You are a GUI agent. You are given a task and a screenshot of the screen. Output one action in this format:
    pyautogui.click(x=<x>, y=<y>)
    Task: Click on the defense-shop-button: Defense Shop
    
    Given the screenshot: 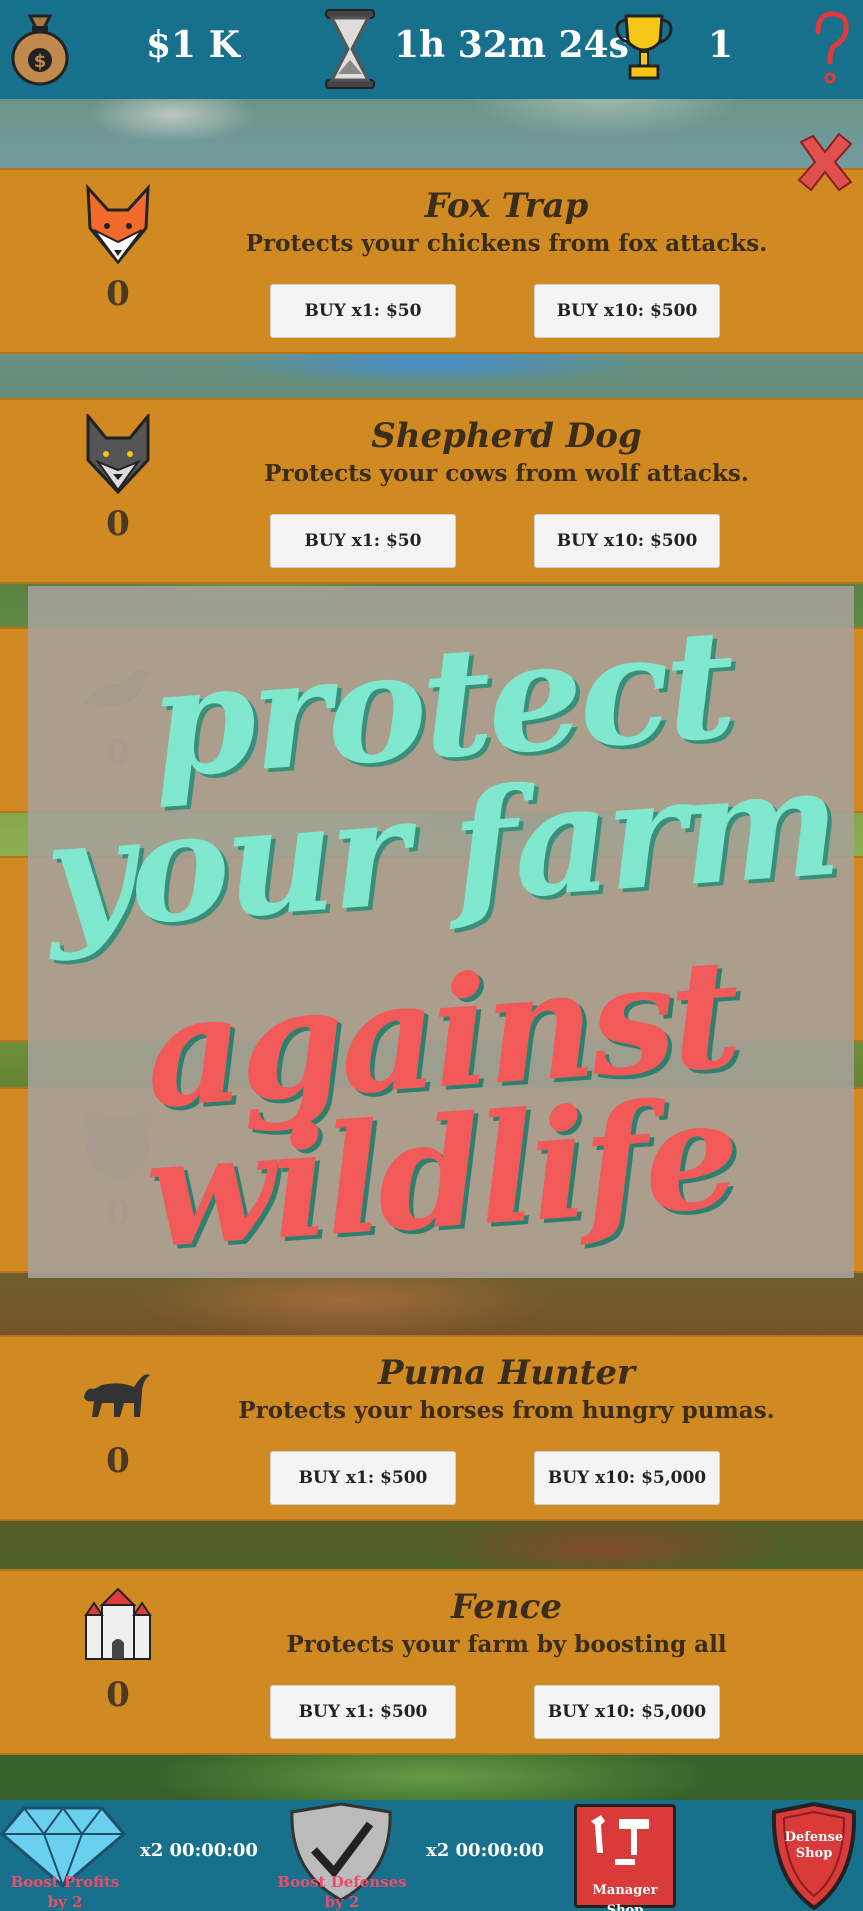 What is the action you would take?
    pyautogui.click(x=814, y=1856)
    